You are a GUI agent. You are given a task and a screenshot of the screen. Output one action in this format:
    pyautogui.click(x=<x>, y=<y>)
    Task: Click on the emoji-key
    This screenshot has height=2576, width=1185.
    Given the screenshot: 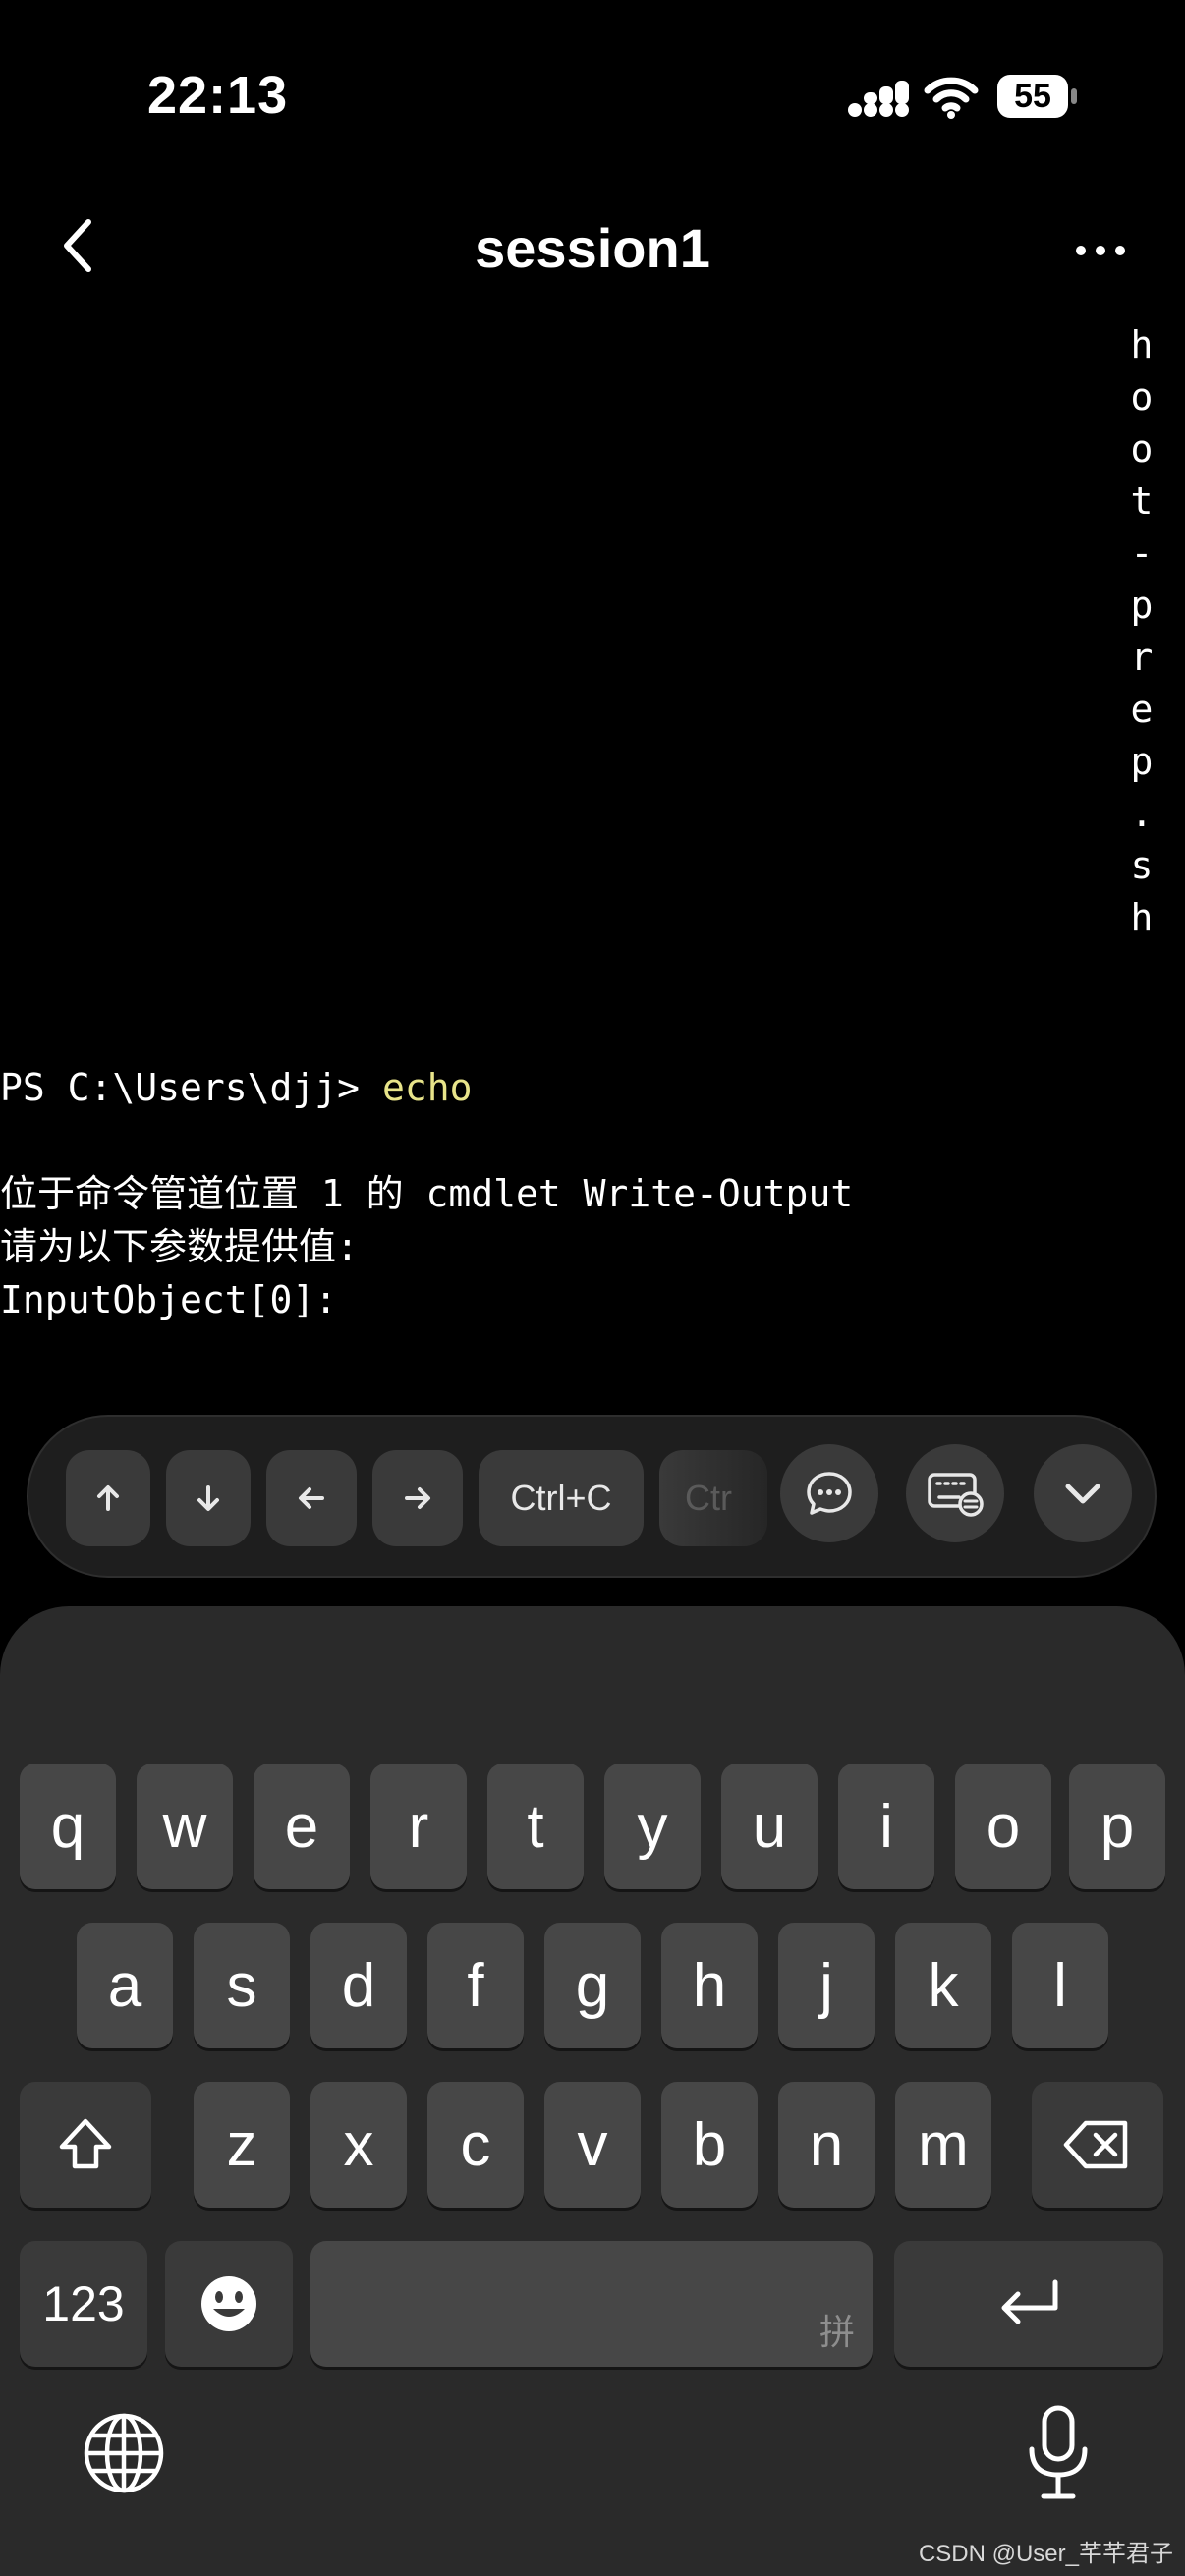 What is the action you would take?
    pyautogui.click(x=229, y=2304)
    